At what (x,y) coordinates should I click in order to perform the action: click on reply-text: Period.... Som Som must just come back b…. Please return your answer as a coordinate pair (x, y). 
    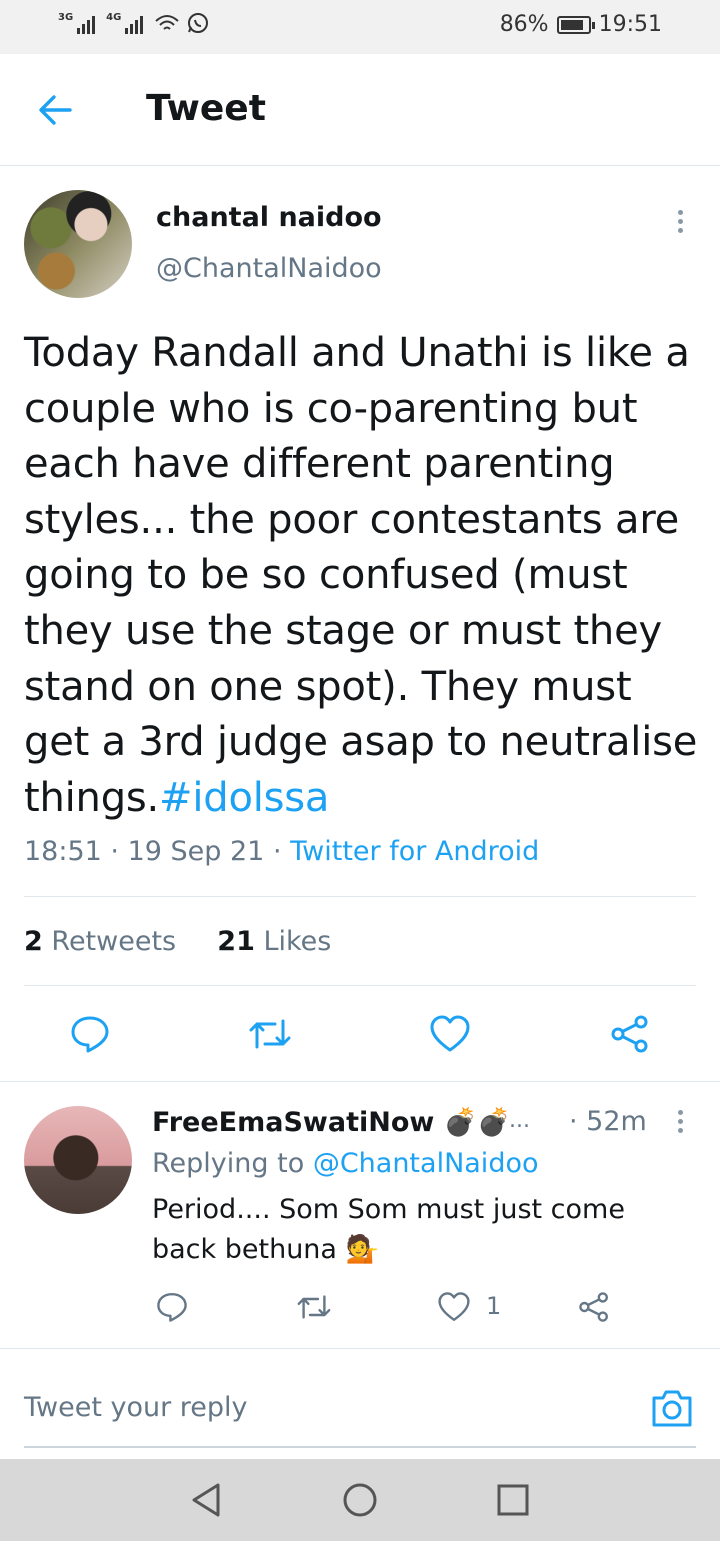
    Looking at the image, I should click on (412, 1230).